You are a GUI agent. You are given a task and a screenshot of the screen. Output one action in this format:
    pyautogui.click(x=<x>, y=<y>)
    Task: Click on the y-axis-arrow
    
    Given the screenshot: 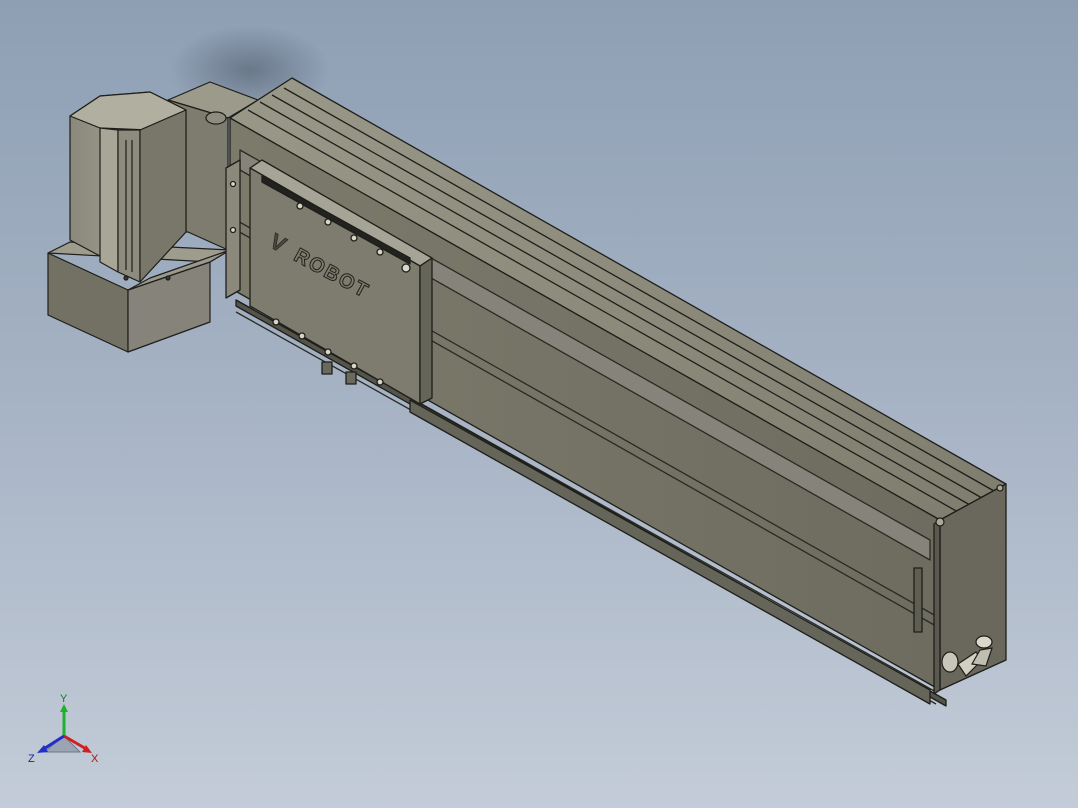 What is the action you would take?
    pyautogui.click(x=64, y=708)
    